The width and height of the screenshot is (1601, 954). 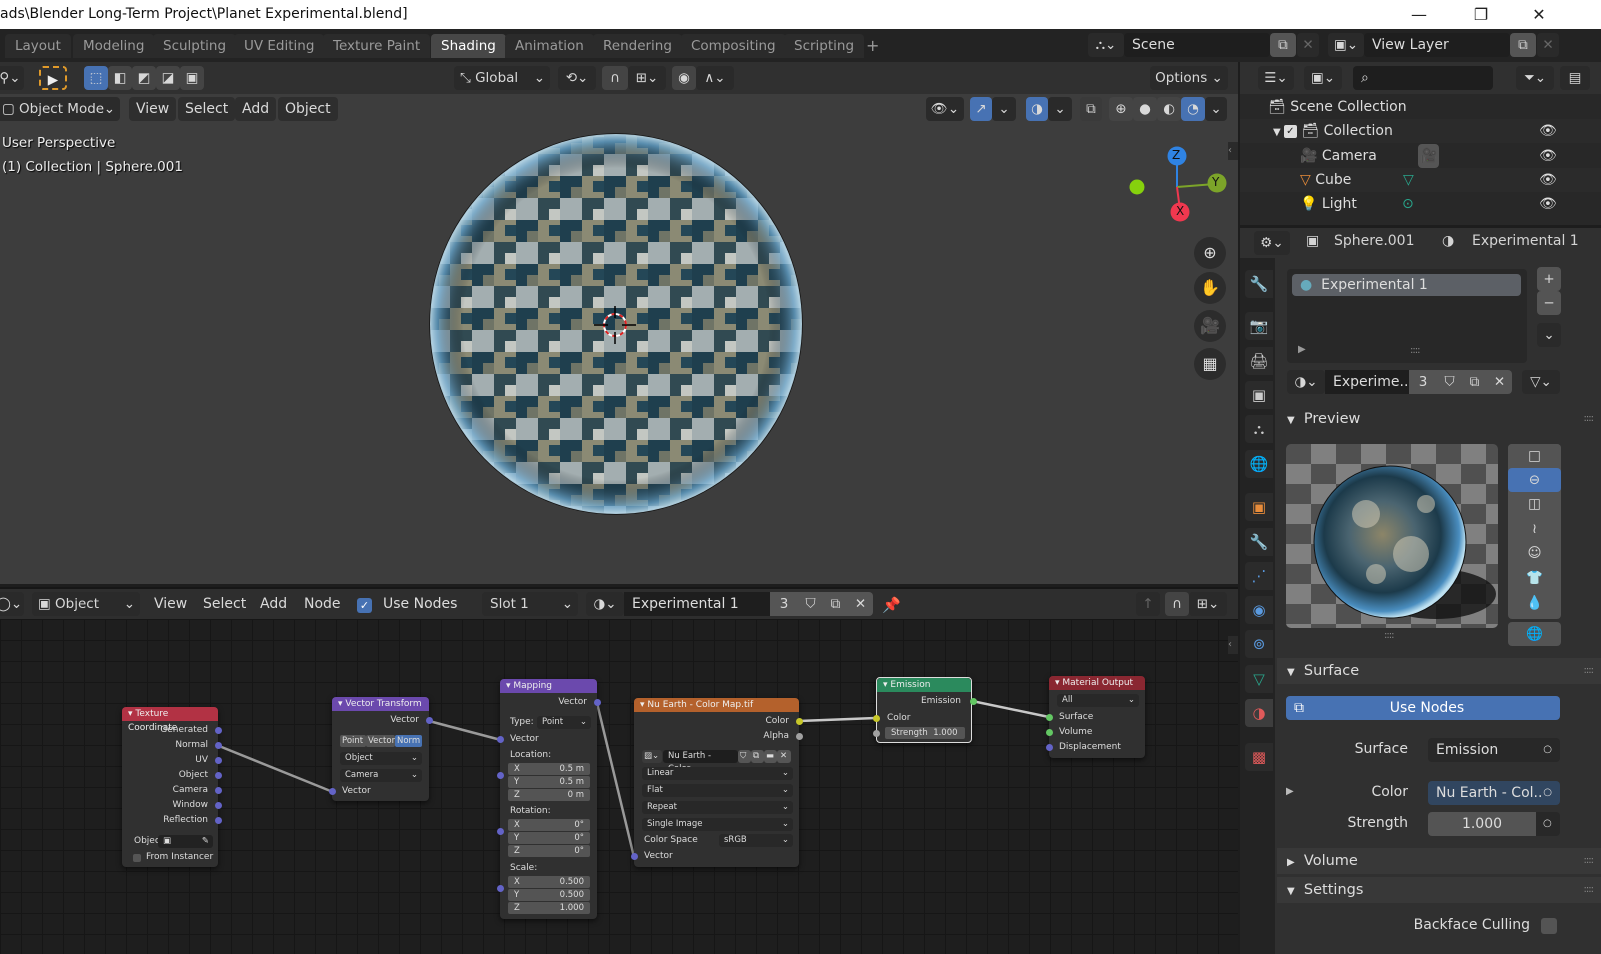 What do you see at coordinates (744, 756) in the screenshot?
I see `image-fake-user-button: ⛉` at bounding box center [744, 756].